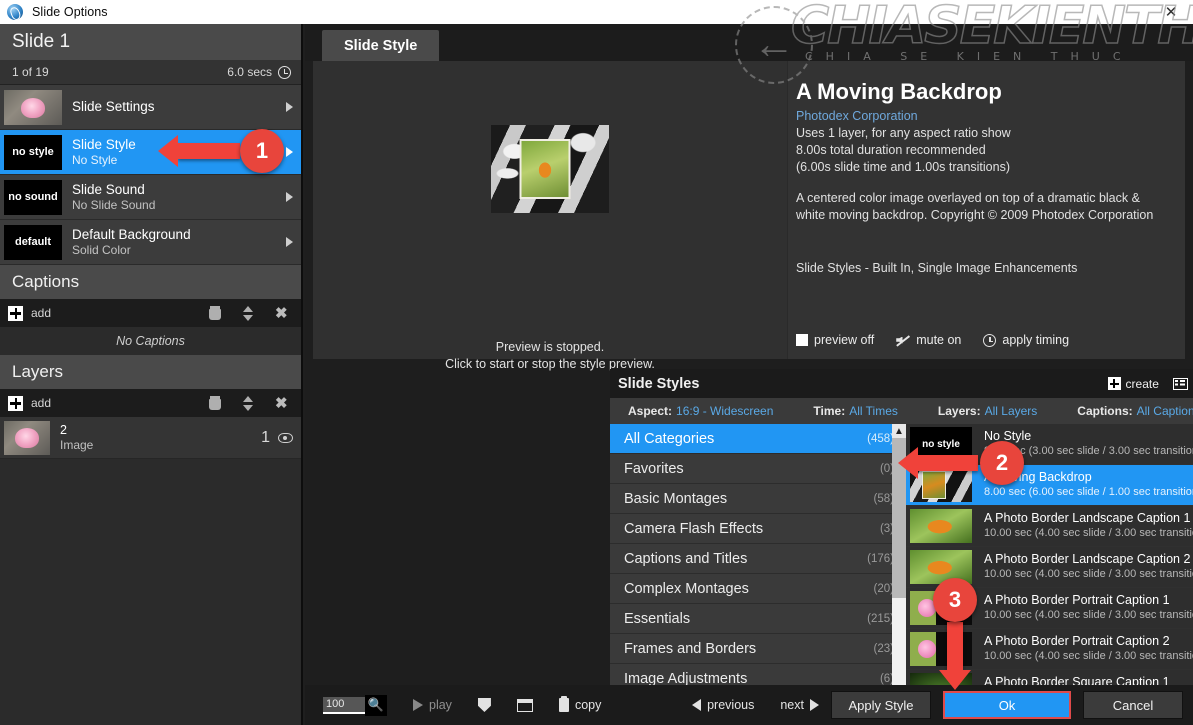 This screenshot has height=725, width=1193. What do you see at coordinates (41, 403) in the screenshot?
I see `layers-add-label: add` at bounding box center [41, 403].